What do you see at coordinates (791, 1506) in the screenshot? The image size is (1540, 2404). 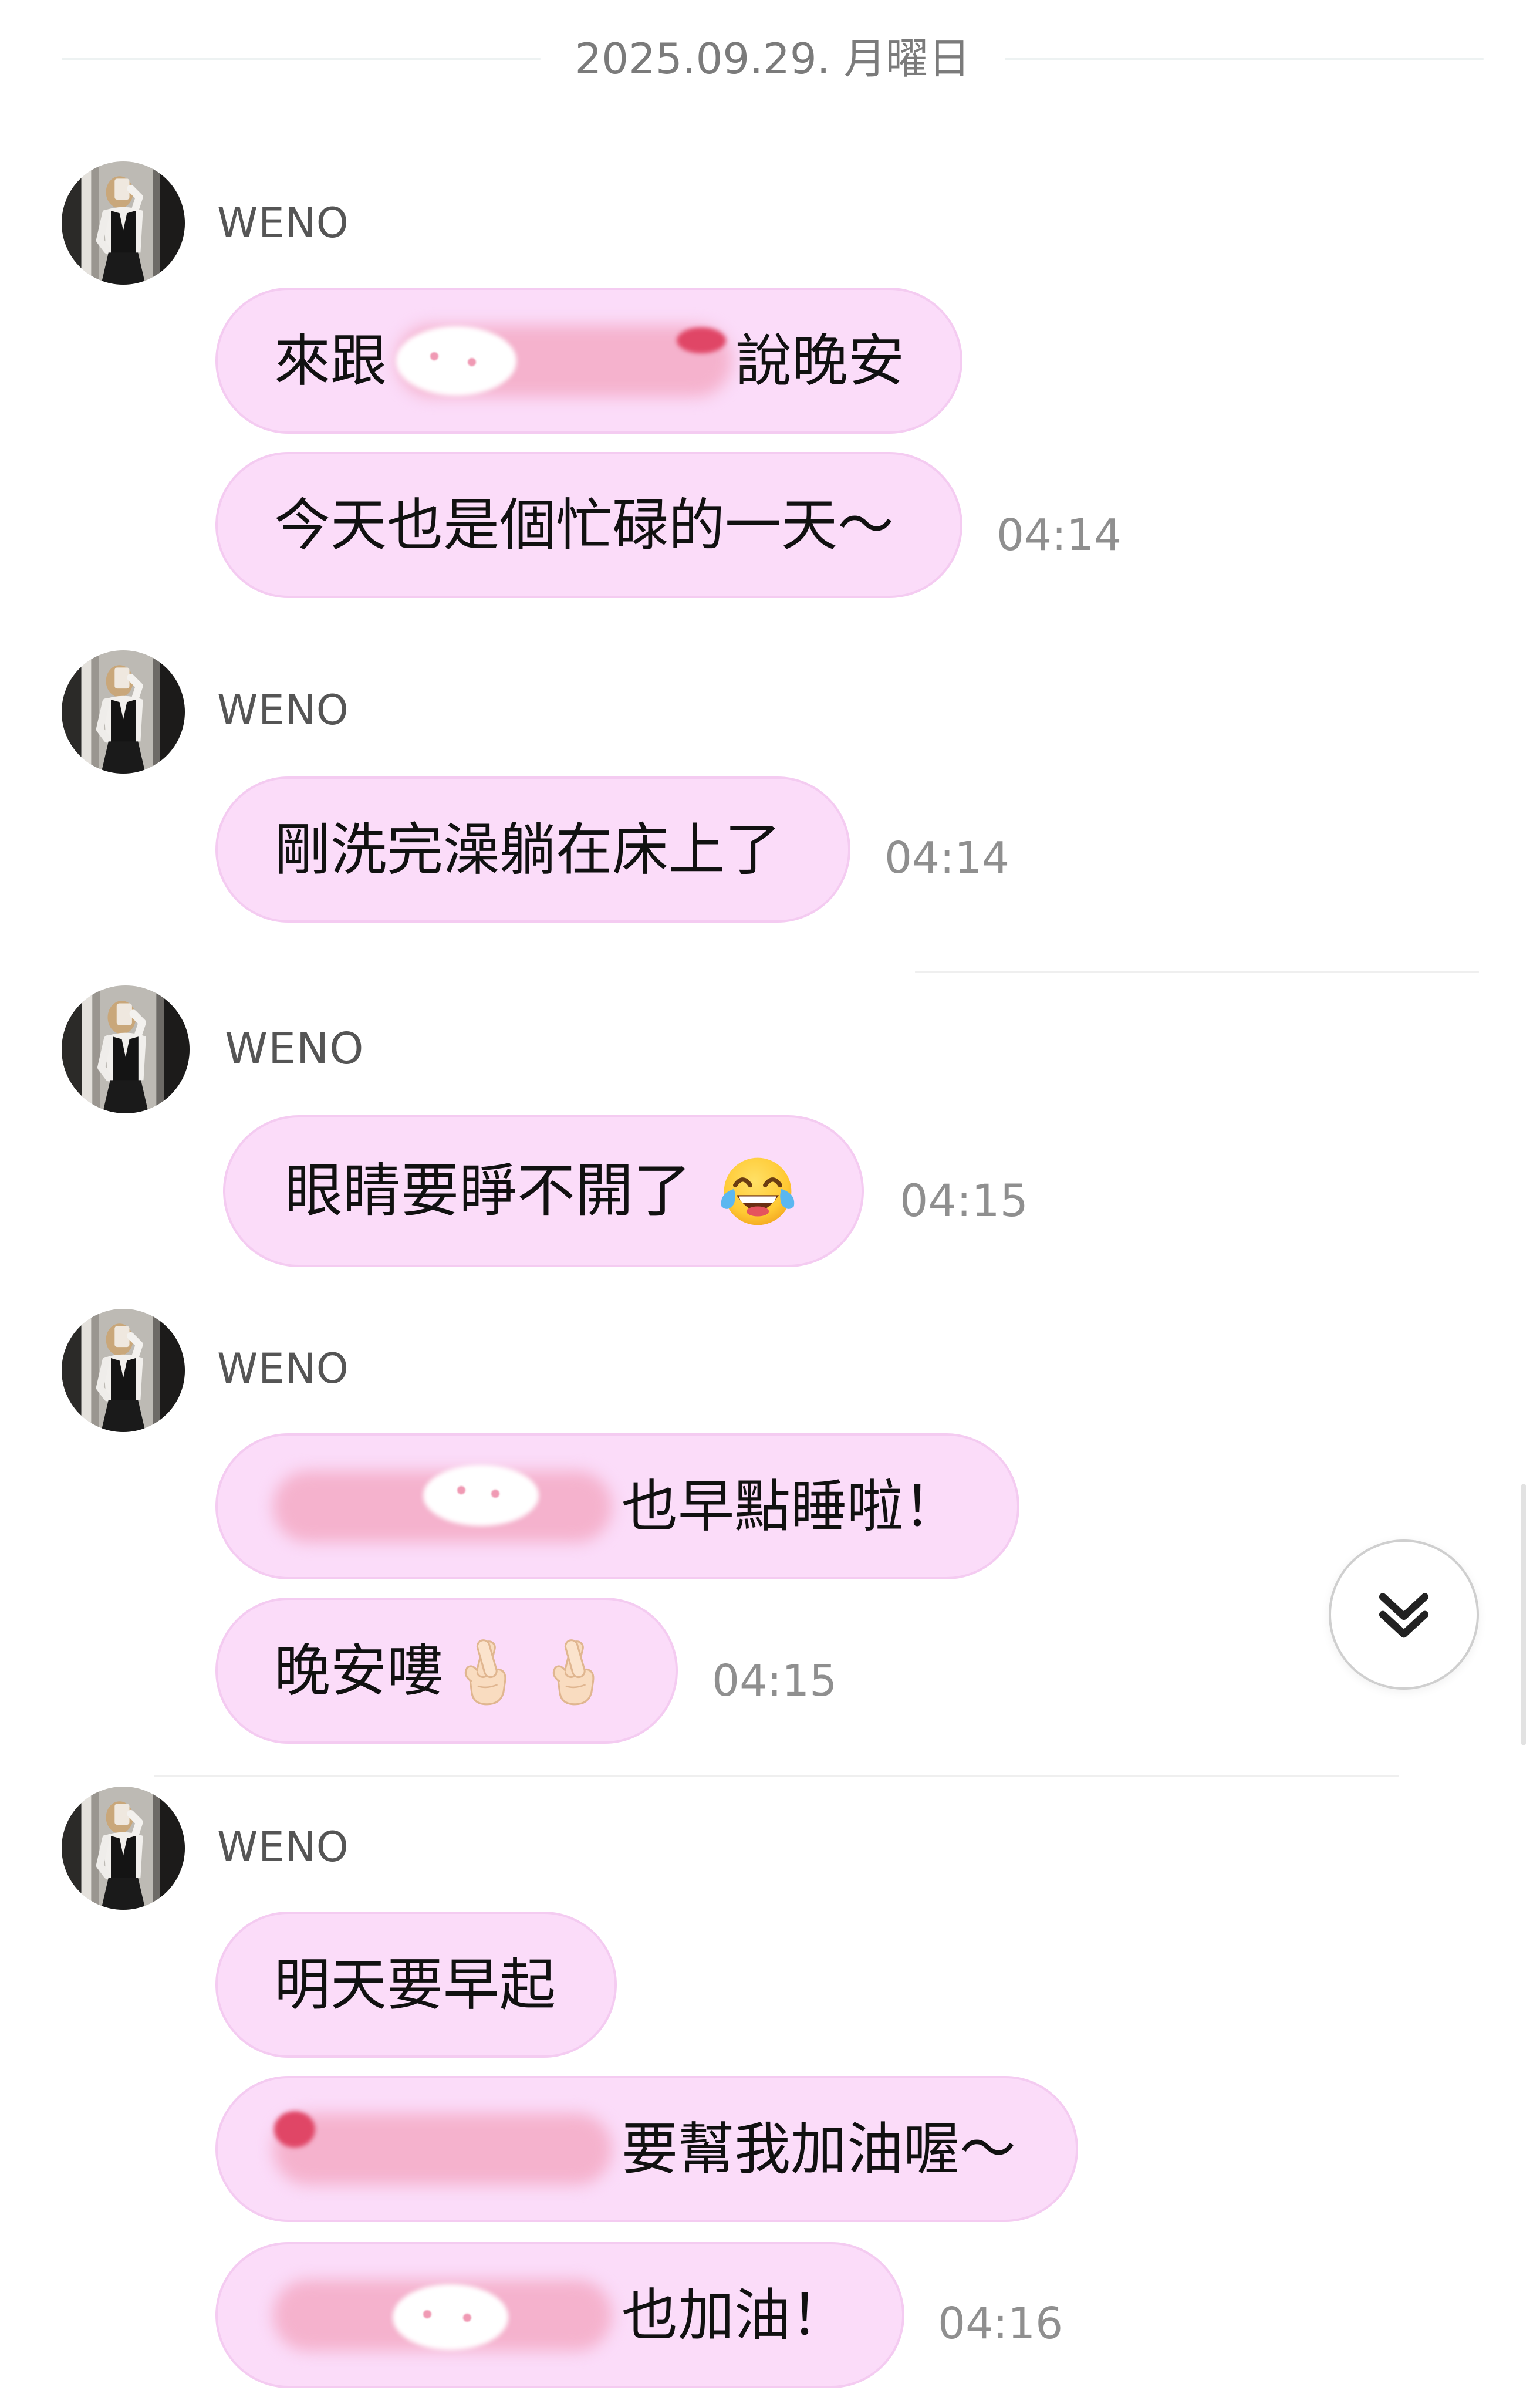 I see `message-text: 也早點睡啦！` at bounding box center [791, 1506].